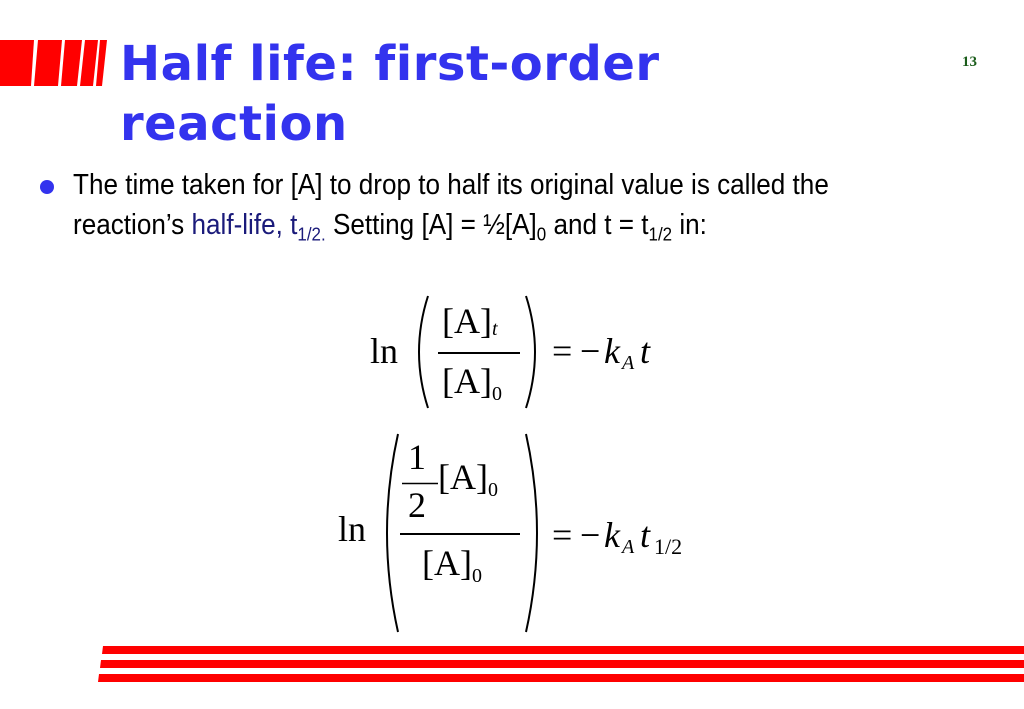 The height and width of the screenshot is (709, 1024). What do you see at coordinates (494, 329) in the screenshot?
I see `numerator-subscript: t` at bounding box center [494, 329].